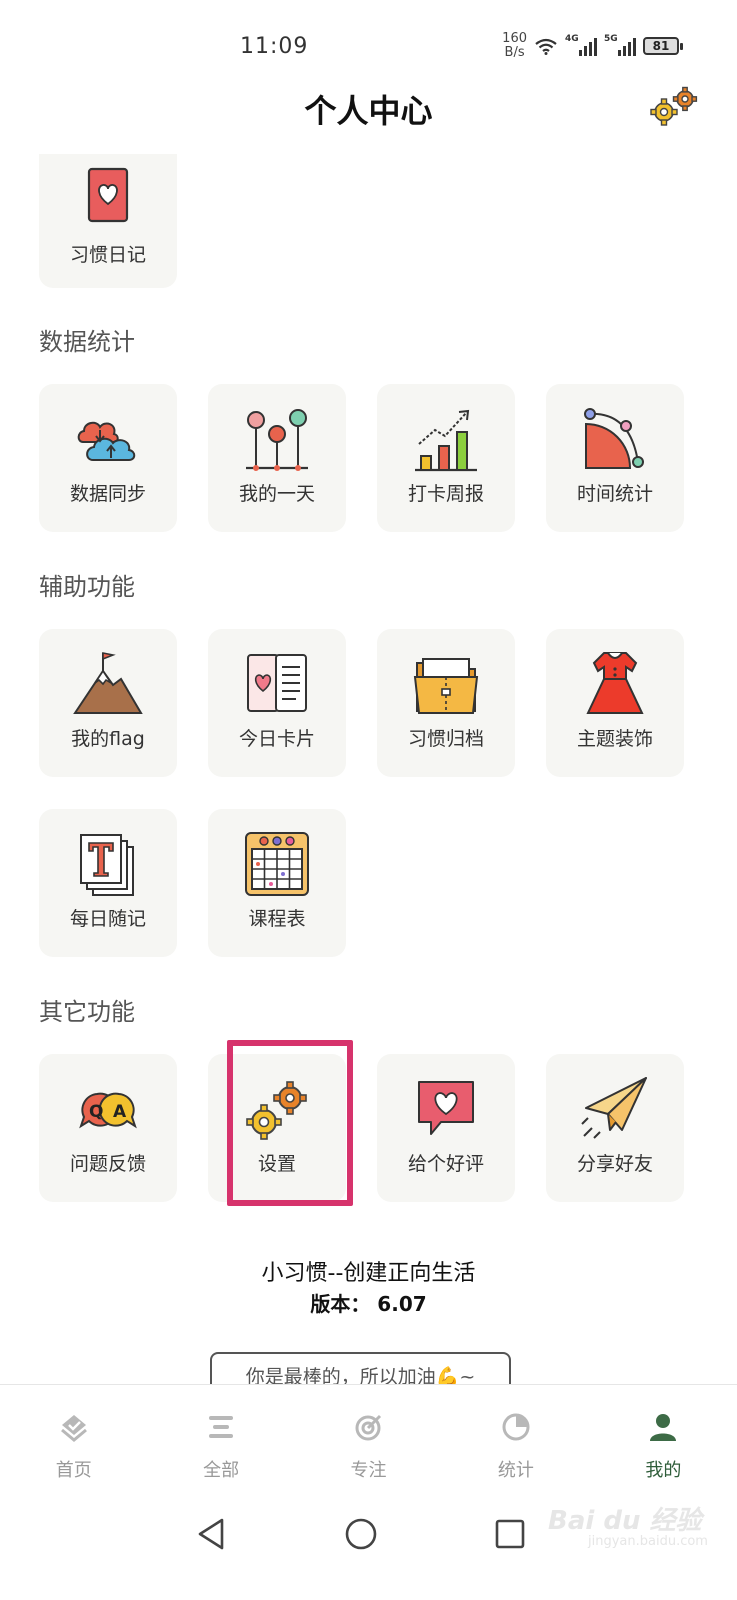 The image size is (737, 1600). I want to click on bottom-nav: 首页 全部 专注 统计 我的, so click(368, 1444).